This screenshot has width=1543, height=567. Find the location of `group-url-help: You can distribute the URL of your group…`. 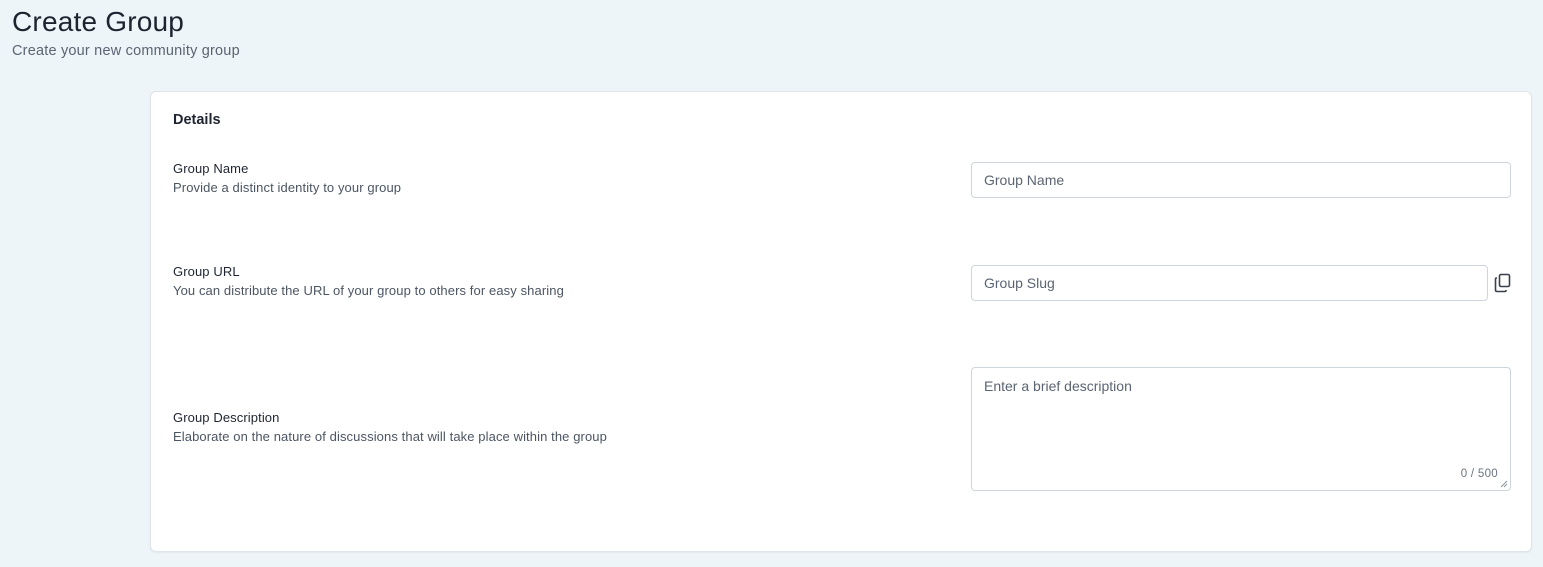

group-url-help: You can distribute the URL of your group… is located at coordinates (368, 290).